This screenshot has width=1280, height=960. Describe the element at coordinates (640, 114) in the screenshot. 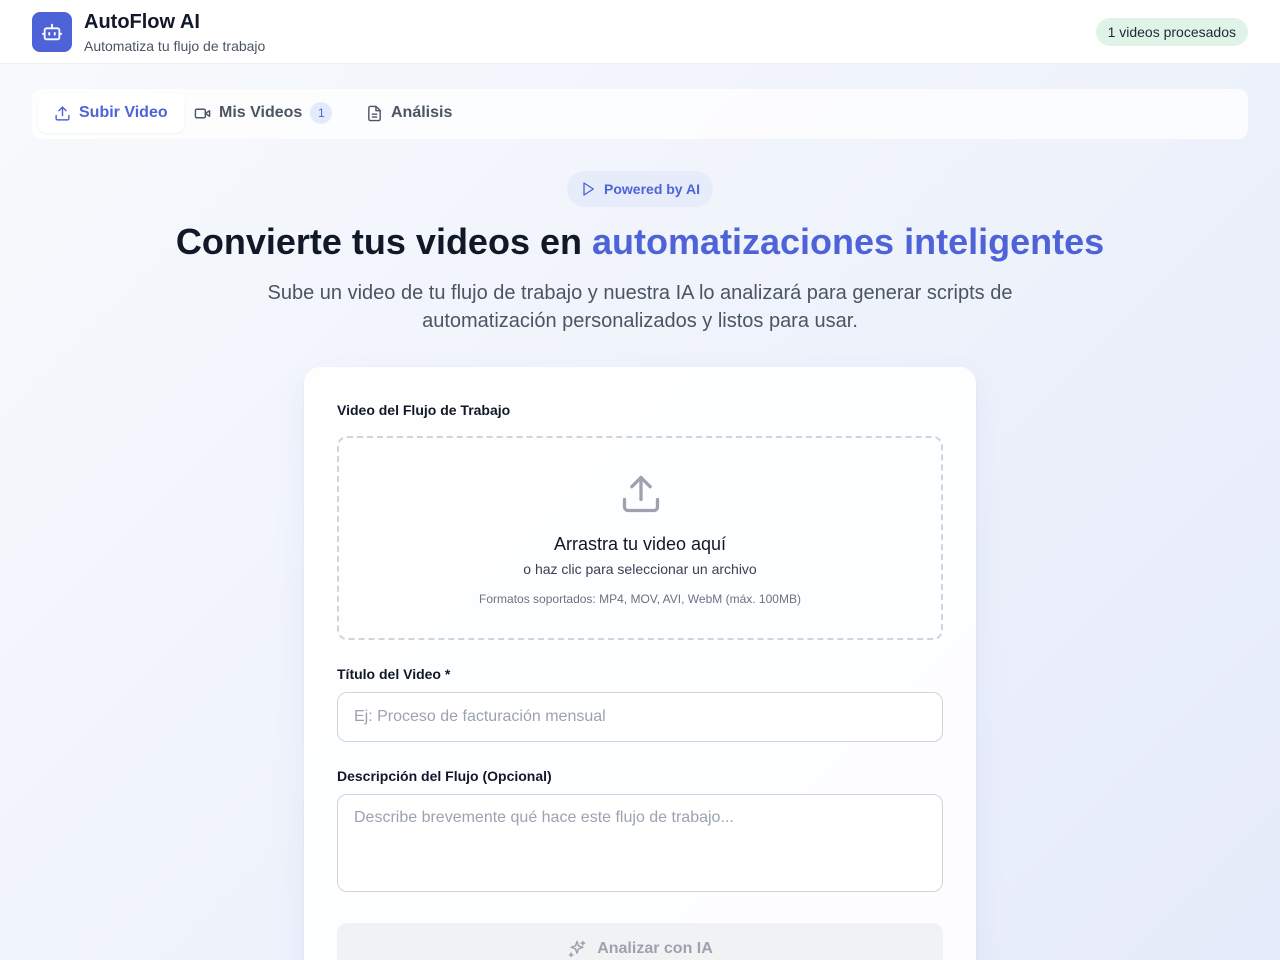

I see `tab-bar: Subir Video Mis Videos 1 Análisis` at that location.